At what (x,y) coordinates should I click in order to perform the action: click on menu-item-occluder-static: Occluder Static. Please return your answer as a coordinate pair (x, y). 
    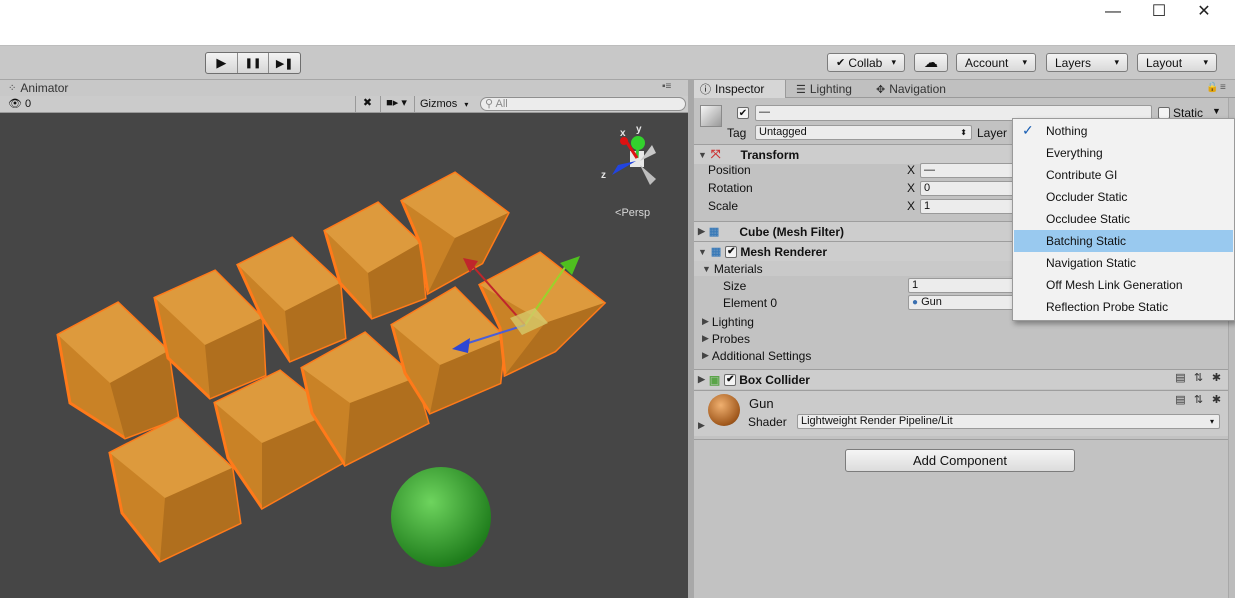
    Looking at the image, I should click on (1123, 197).